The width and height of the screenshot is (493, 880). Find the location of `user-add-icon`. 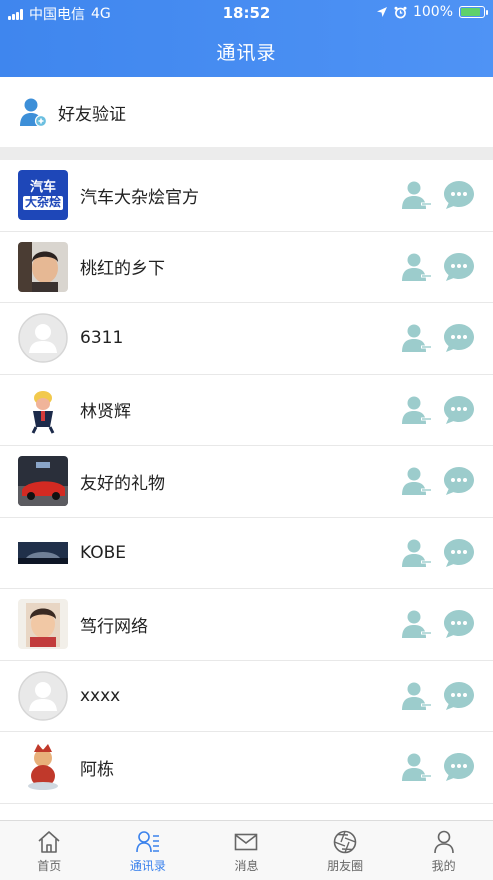

user-add-icon is located at coordinates (34, 113).